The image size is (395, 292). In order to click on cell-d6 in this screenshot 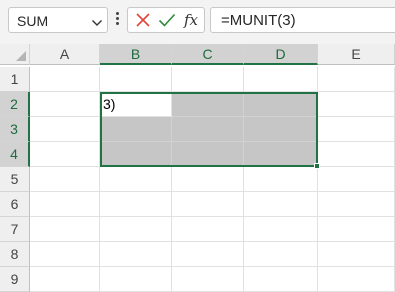, I will do `click(281, 204)`.